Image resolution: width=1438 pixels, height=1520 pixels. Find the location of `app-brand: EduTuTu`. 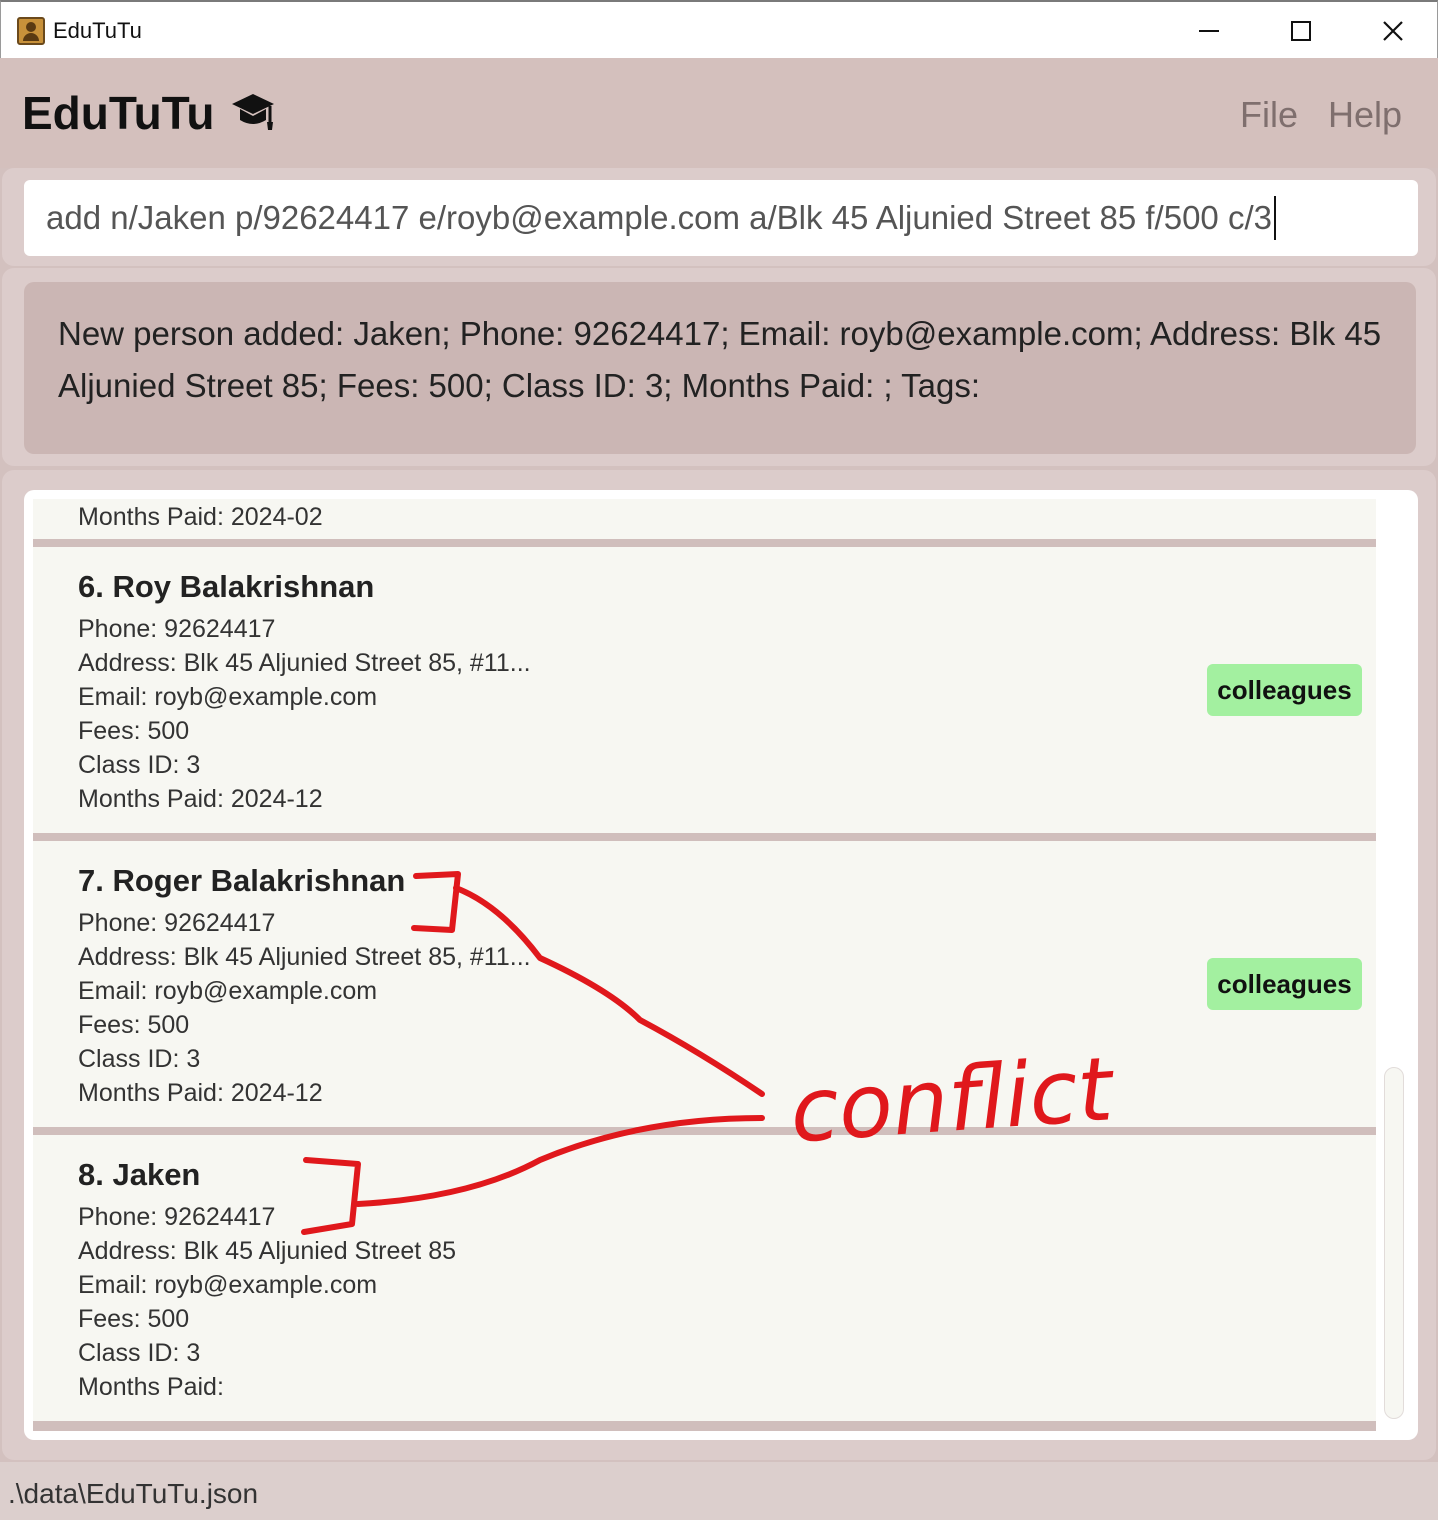

app-brand: EduTuTu is located at coordinates (149, 113).